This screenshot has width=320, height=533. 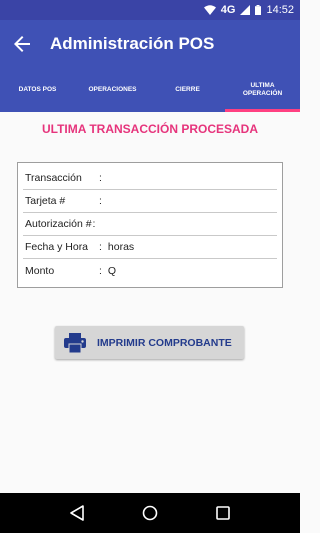 I want to click on tab-datos-pos: DATOS POS, so click(x=37, y=90).